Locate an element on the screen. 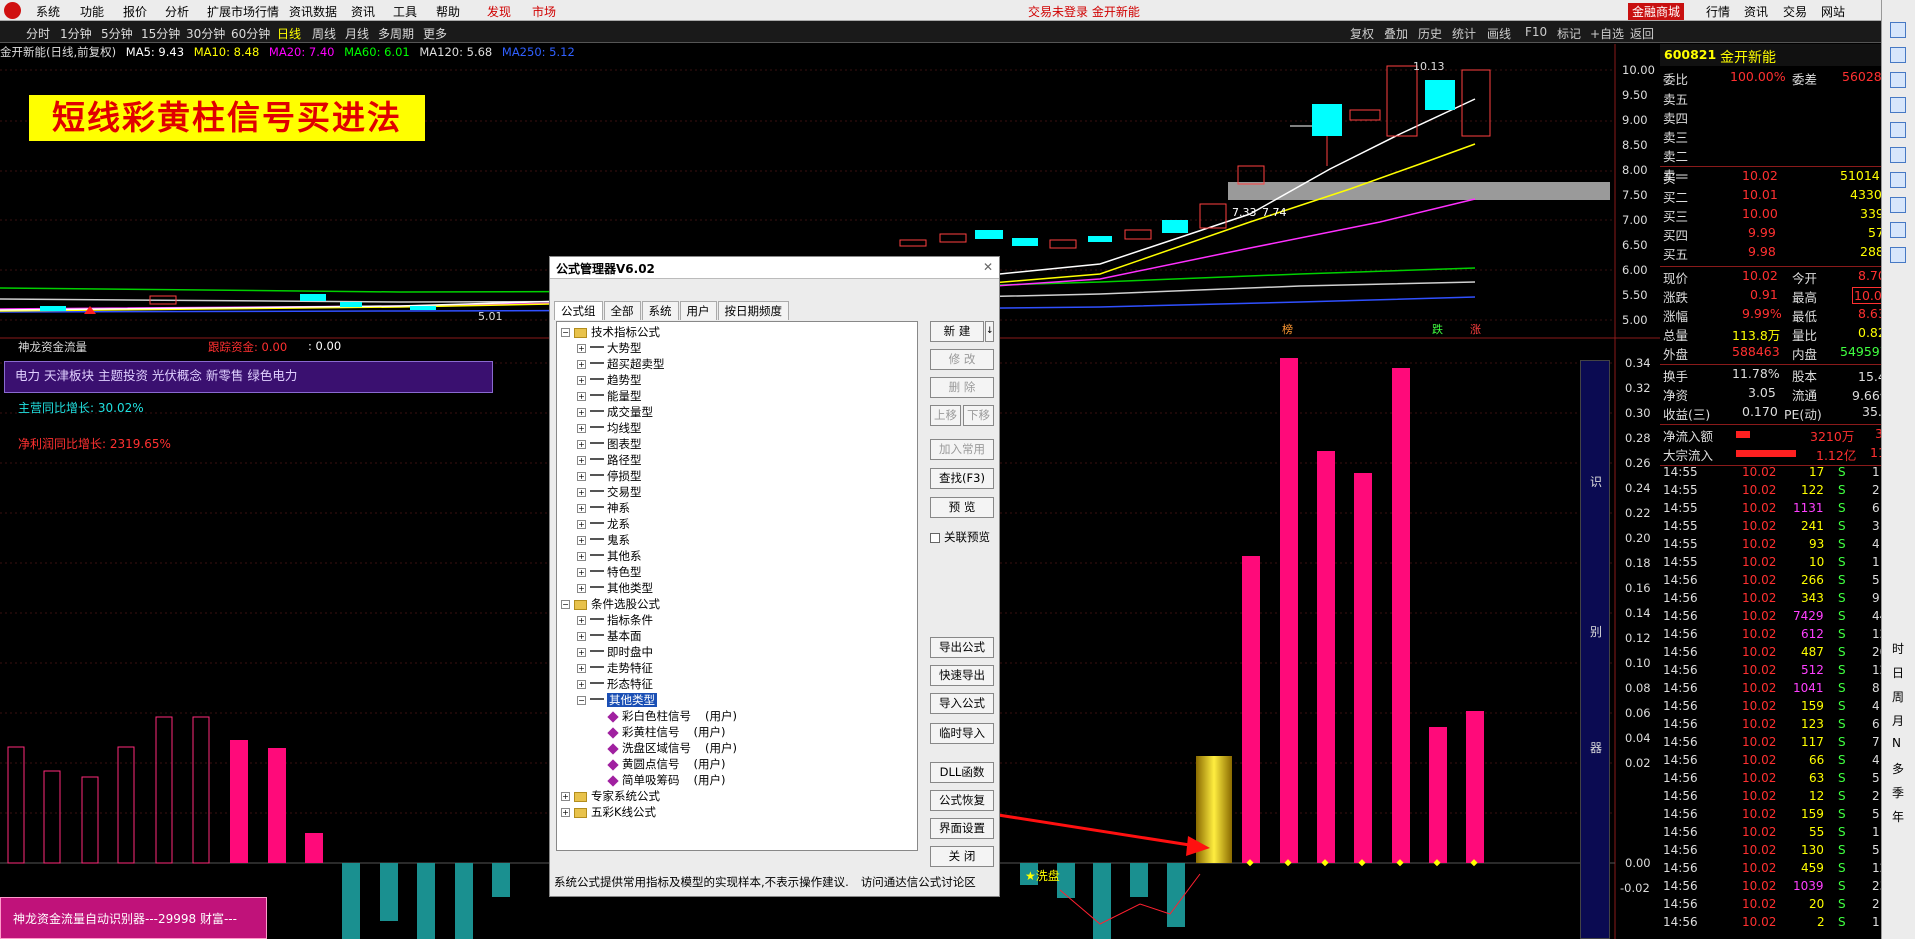 Image resolution: width=1915 pixels, height=939 pixels. find-button: 查找(F3) is located at coordinates (962, 478).